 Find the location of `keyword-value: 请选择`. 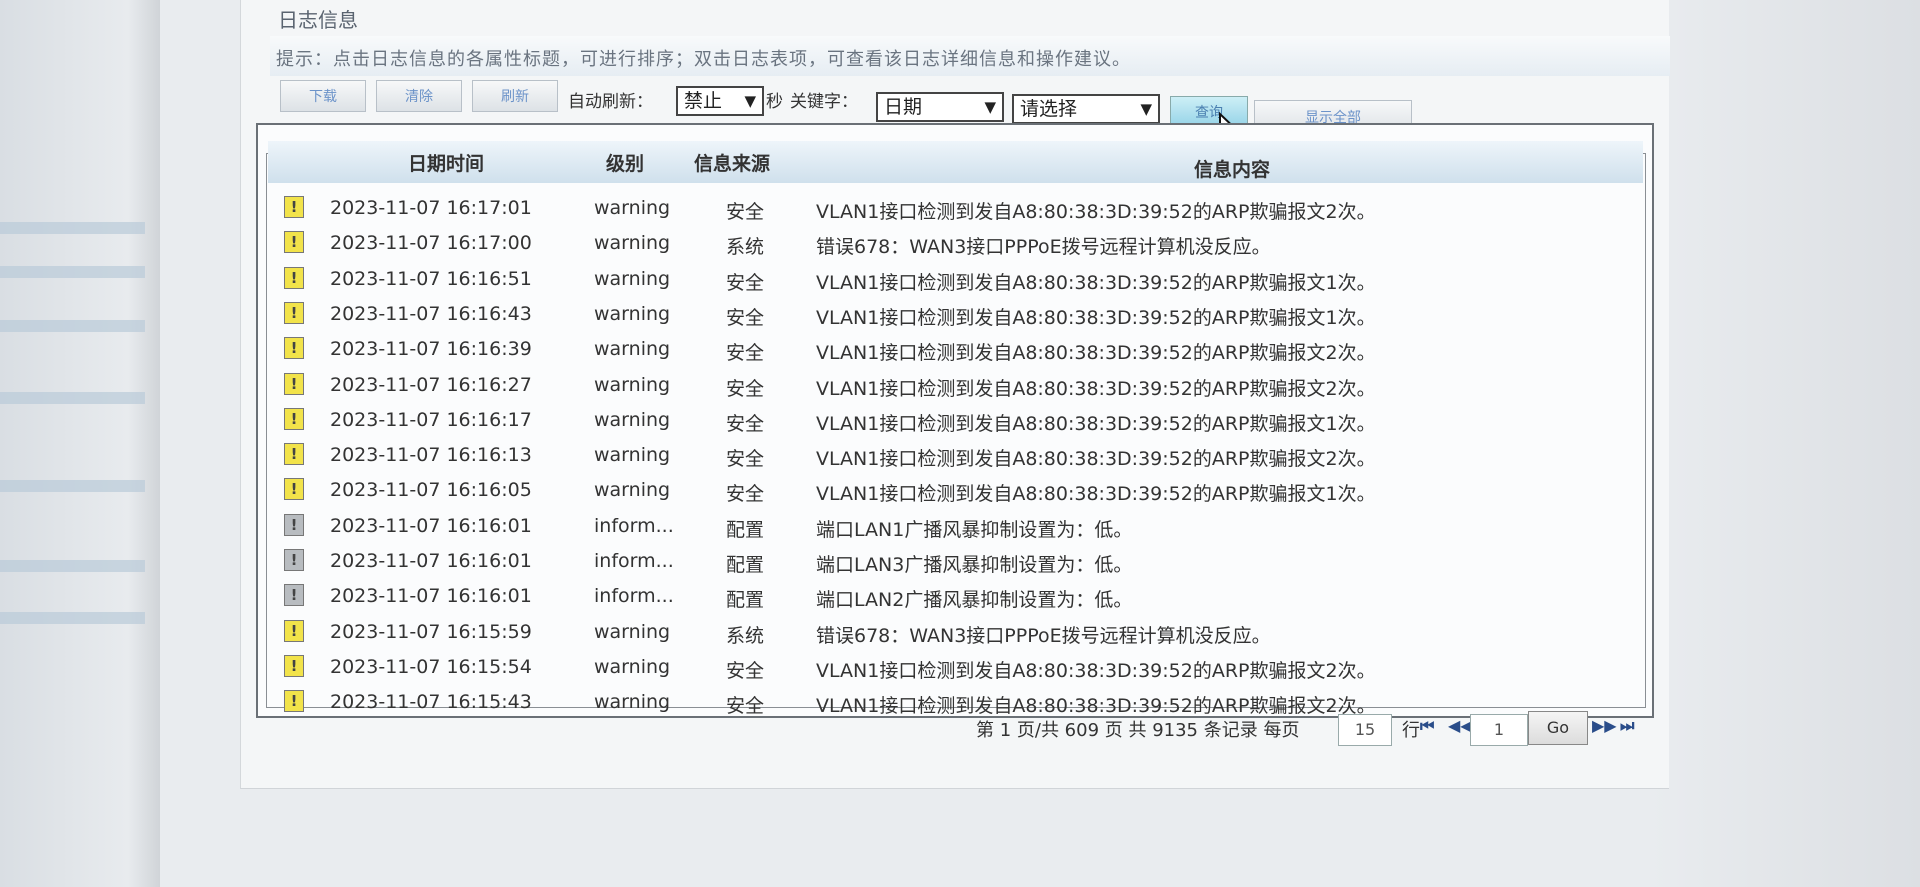

keyword-value: 请选择 is located at coordinates (1049, 109).